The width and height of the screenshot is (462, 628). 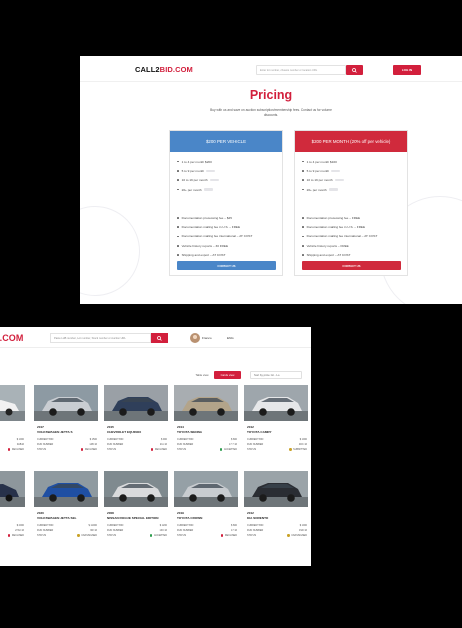 I want to click on plan-tier: 10 to 19 per month, so click(x=226, y=180).